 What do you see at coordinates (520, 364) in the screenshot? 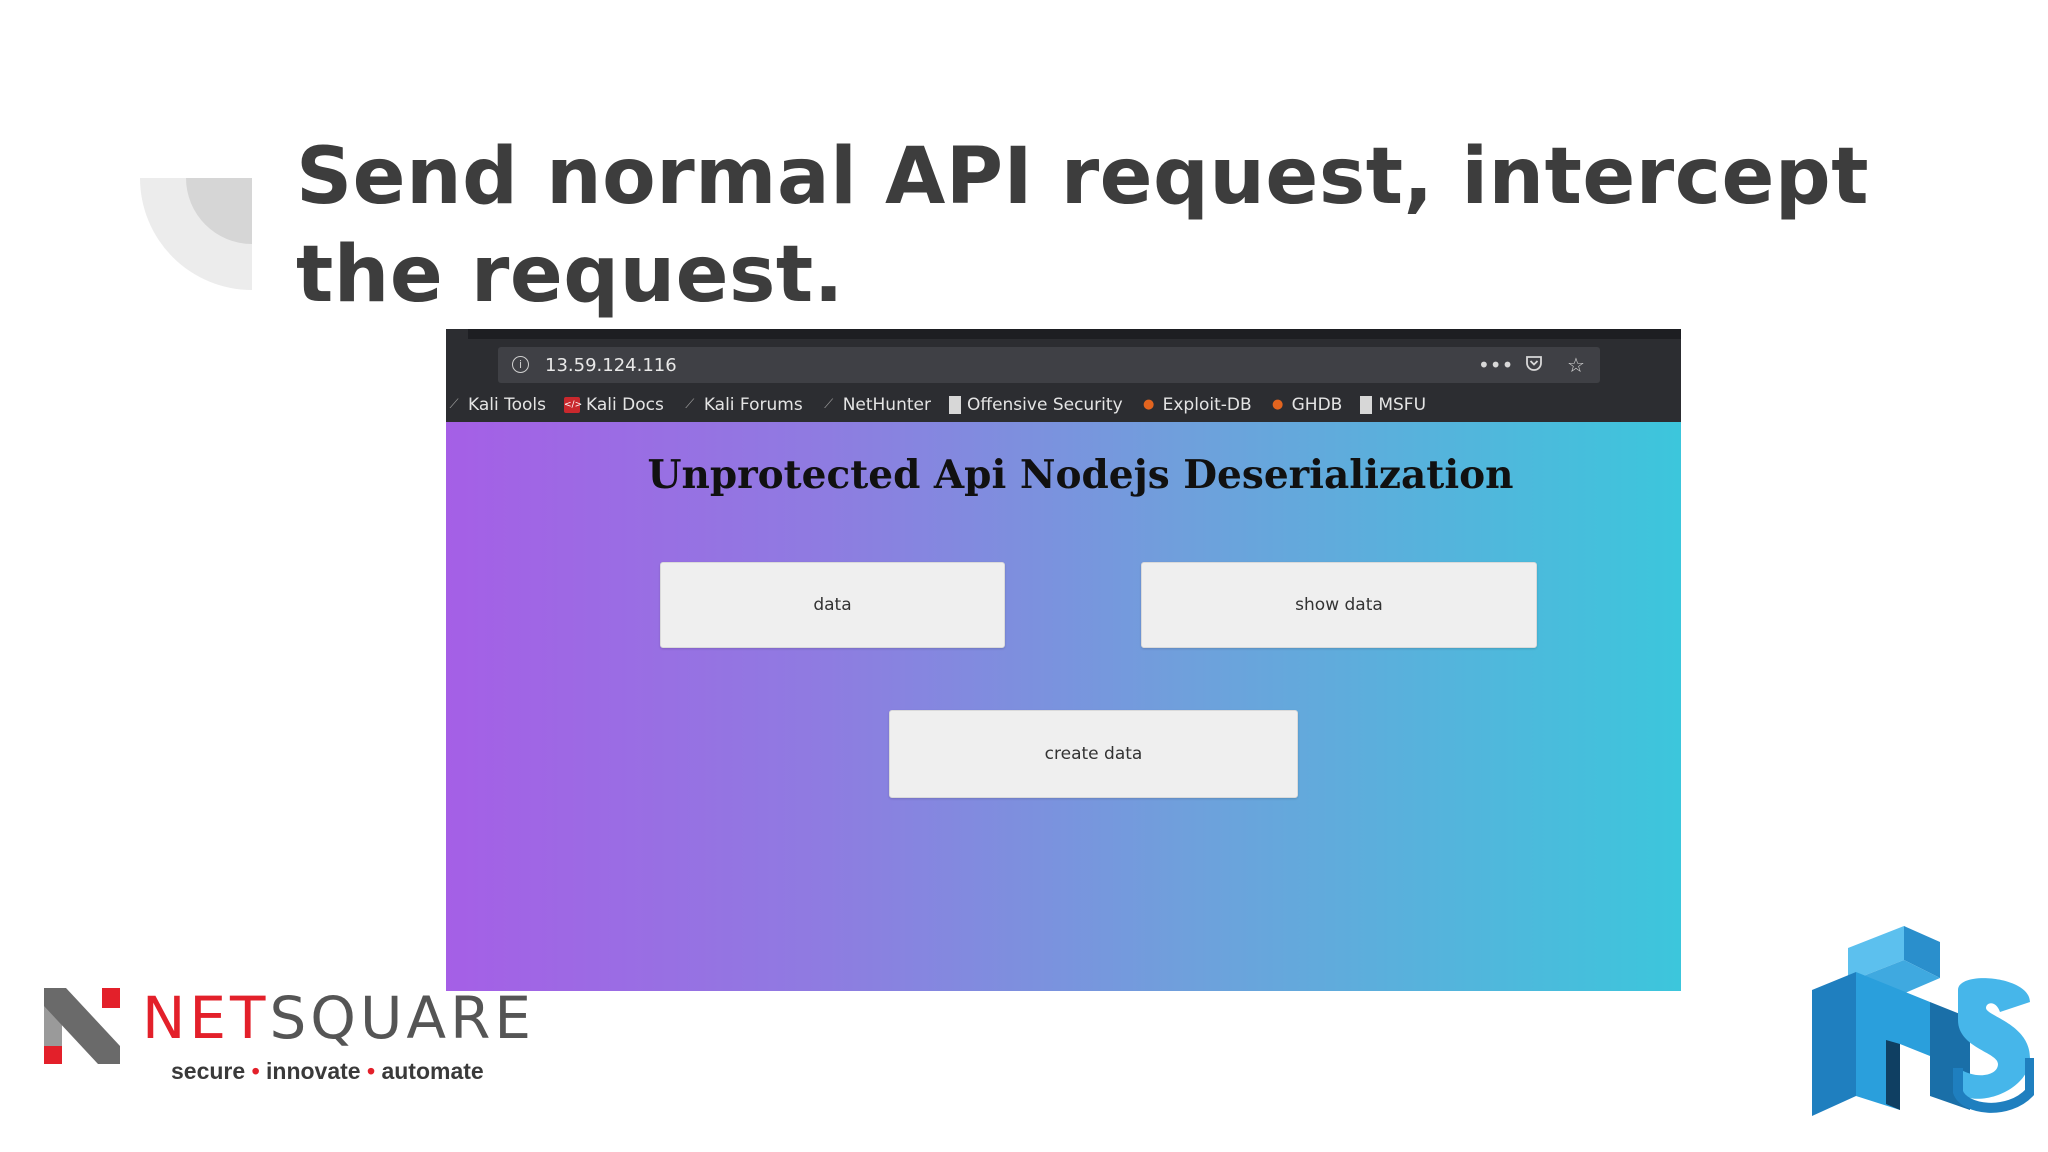
I see `info-icon: i` at bounding box center [520, 364].